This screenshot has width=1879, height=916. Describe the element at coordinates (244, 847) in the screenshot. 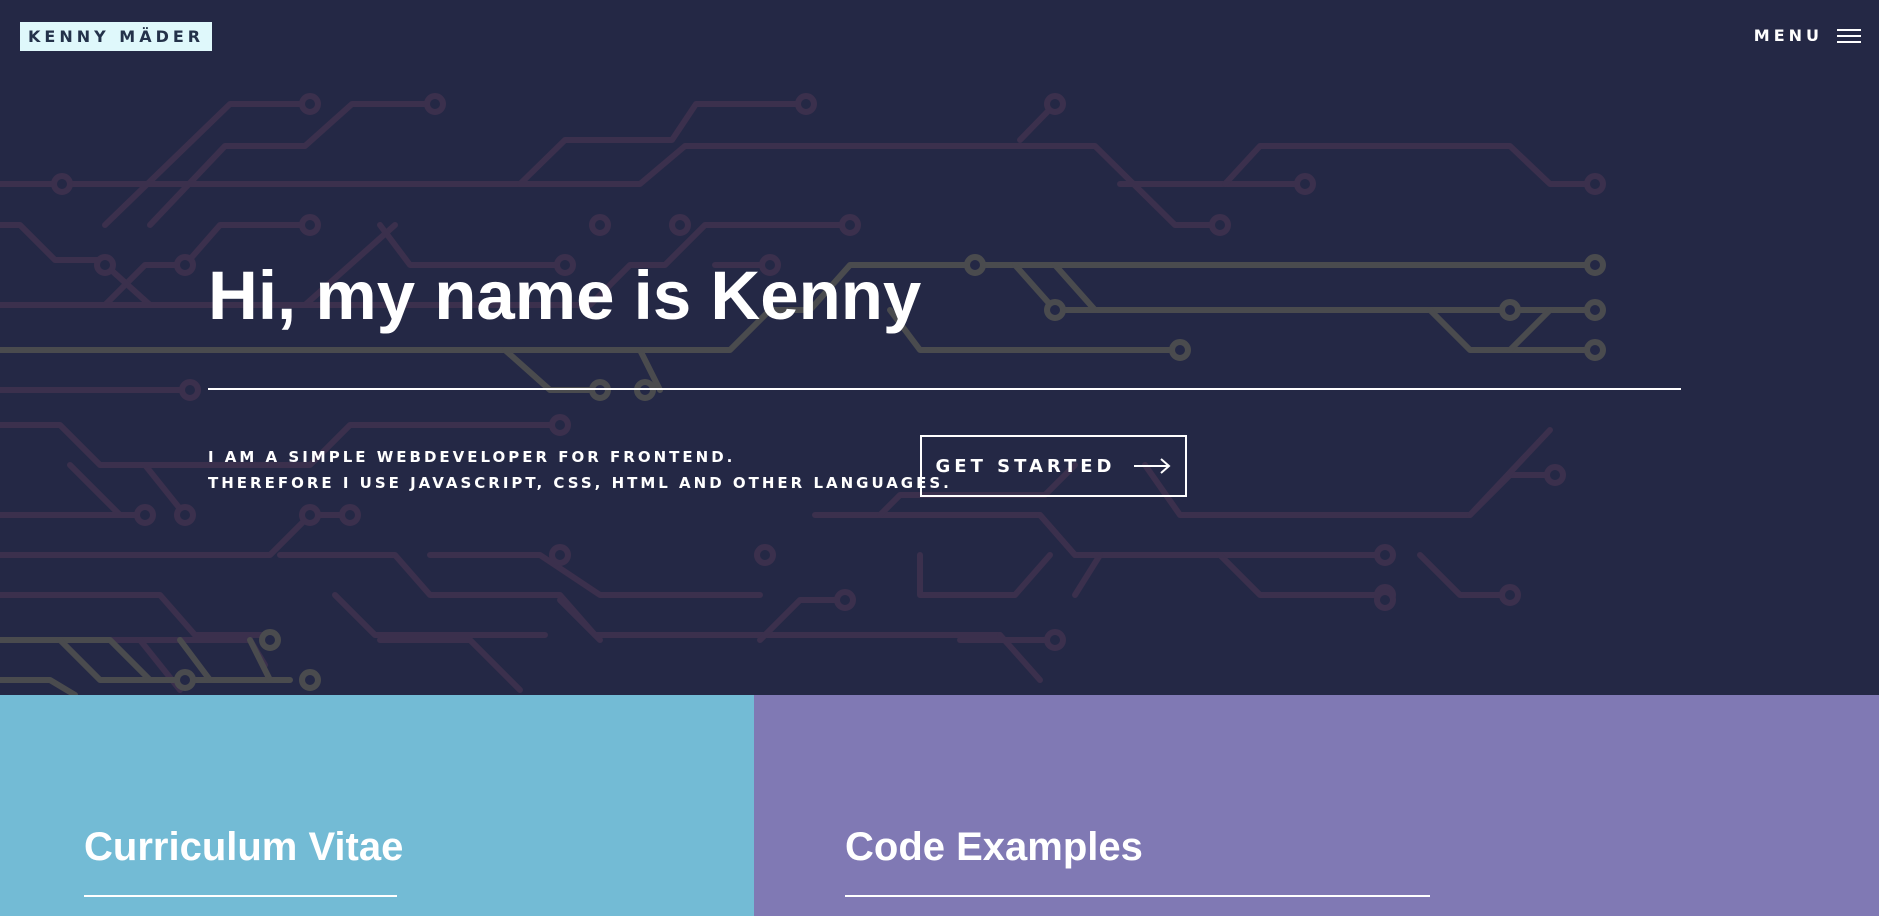

I see `curriculum-vitae-title: Curriculum Vitae` at that location.